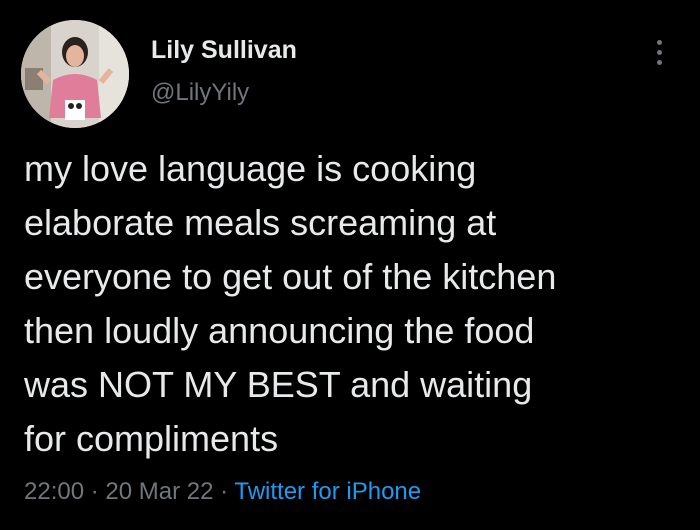 This screenshot has width=700, height=530. Describe the element at coordinates (279, 330) in the screenshot. I see `tweet-line: then loudly announcing the food` at that location.